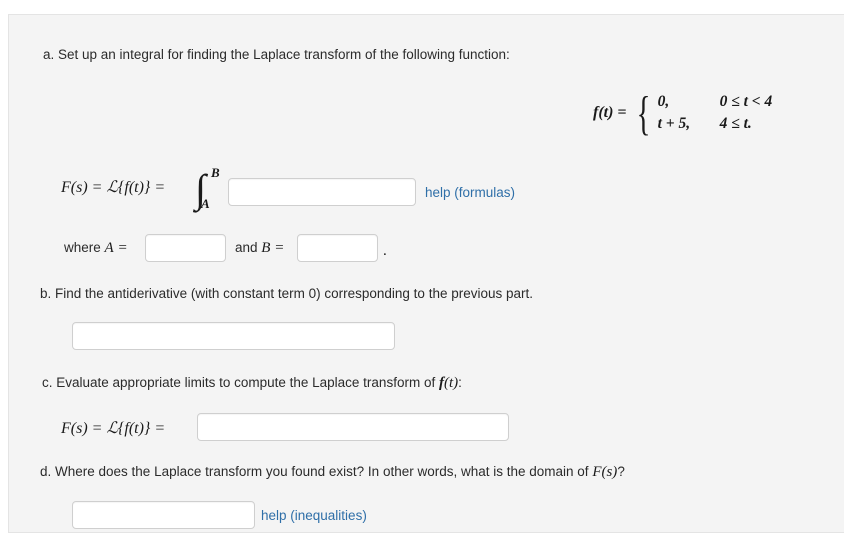 This screenshot has height=542, width=844. I want to click on piecewise-value: t + 5,, so click(674, 124).